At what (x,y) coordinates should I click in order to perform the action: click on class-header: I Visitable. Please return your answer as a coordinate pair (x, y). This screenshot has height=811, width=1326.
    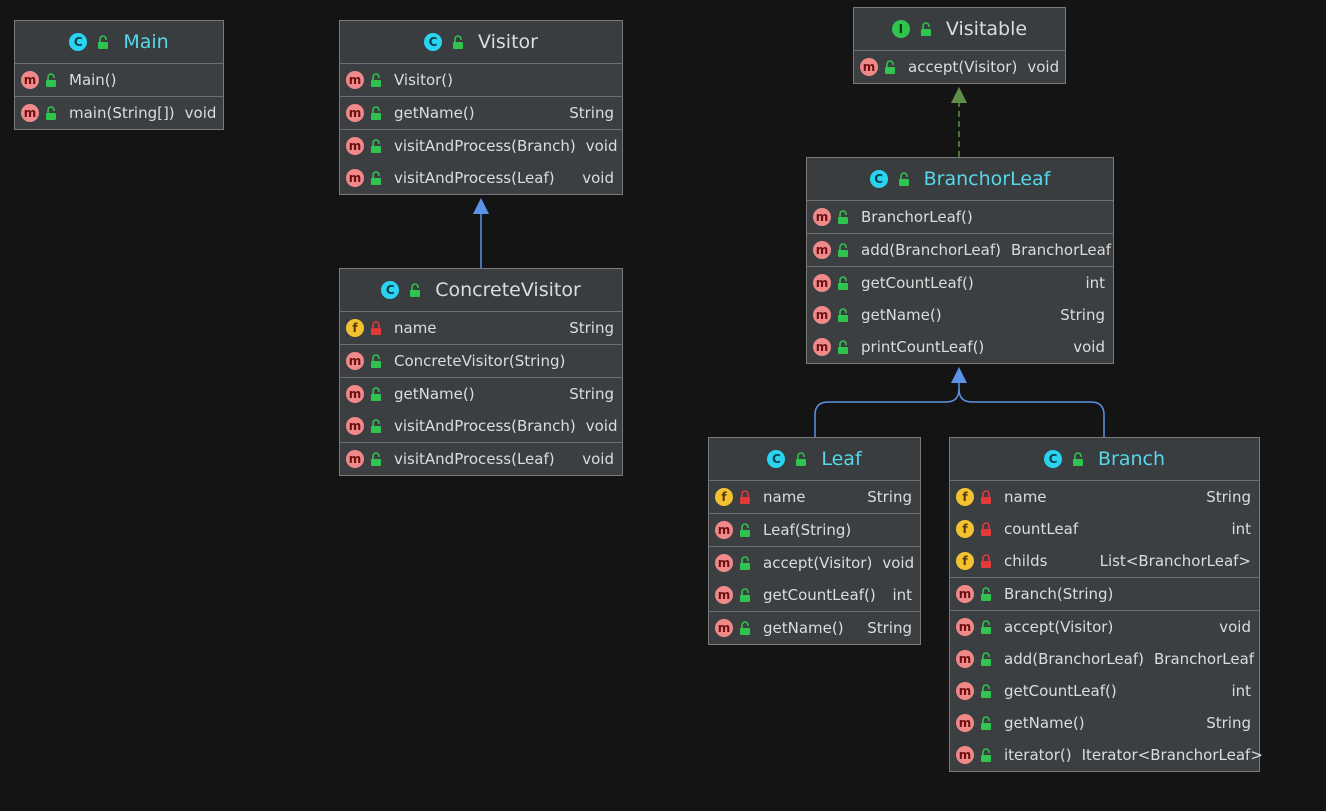
    Looking at the image, I should click on (959, 29).